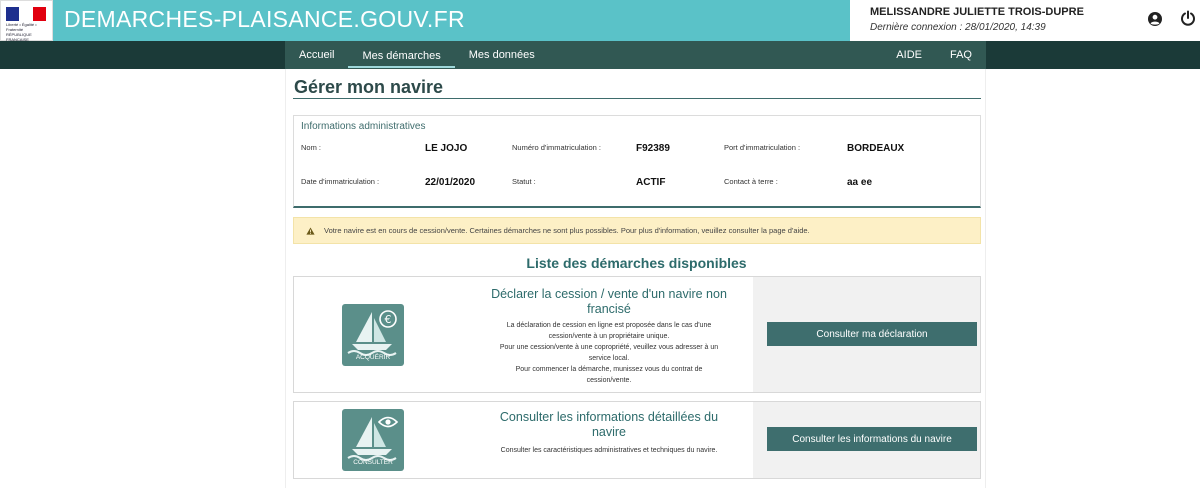 The image size is (1200, 488). I want to click on demarches-title: Liste des démarches disponibles, so click(636, 263).